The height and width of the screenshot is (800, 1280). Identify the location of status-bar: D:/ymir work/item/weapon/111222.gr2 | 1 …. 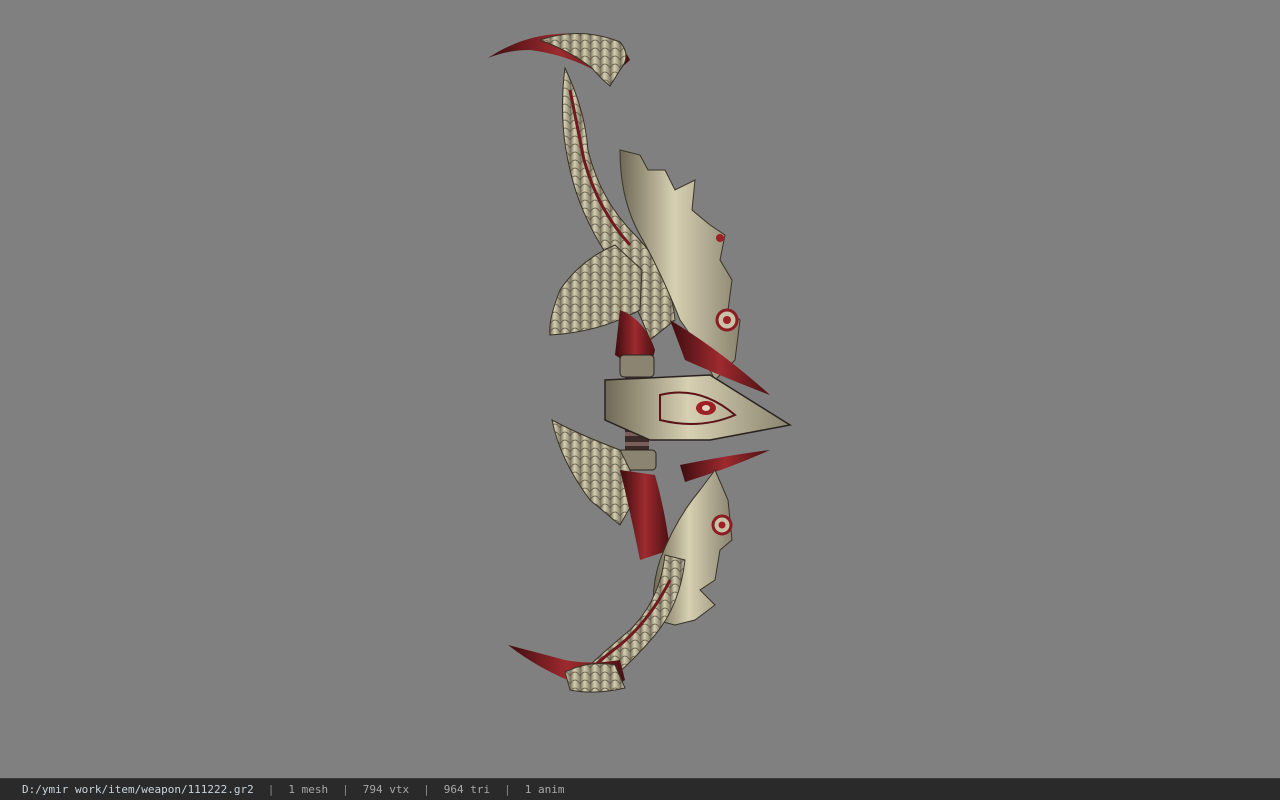
(640, 789).